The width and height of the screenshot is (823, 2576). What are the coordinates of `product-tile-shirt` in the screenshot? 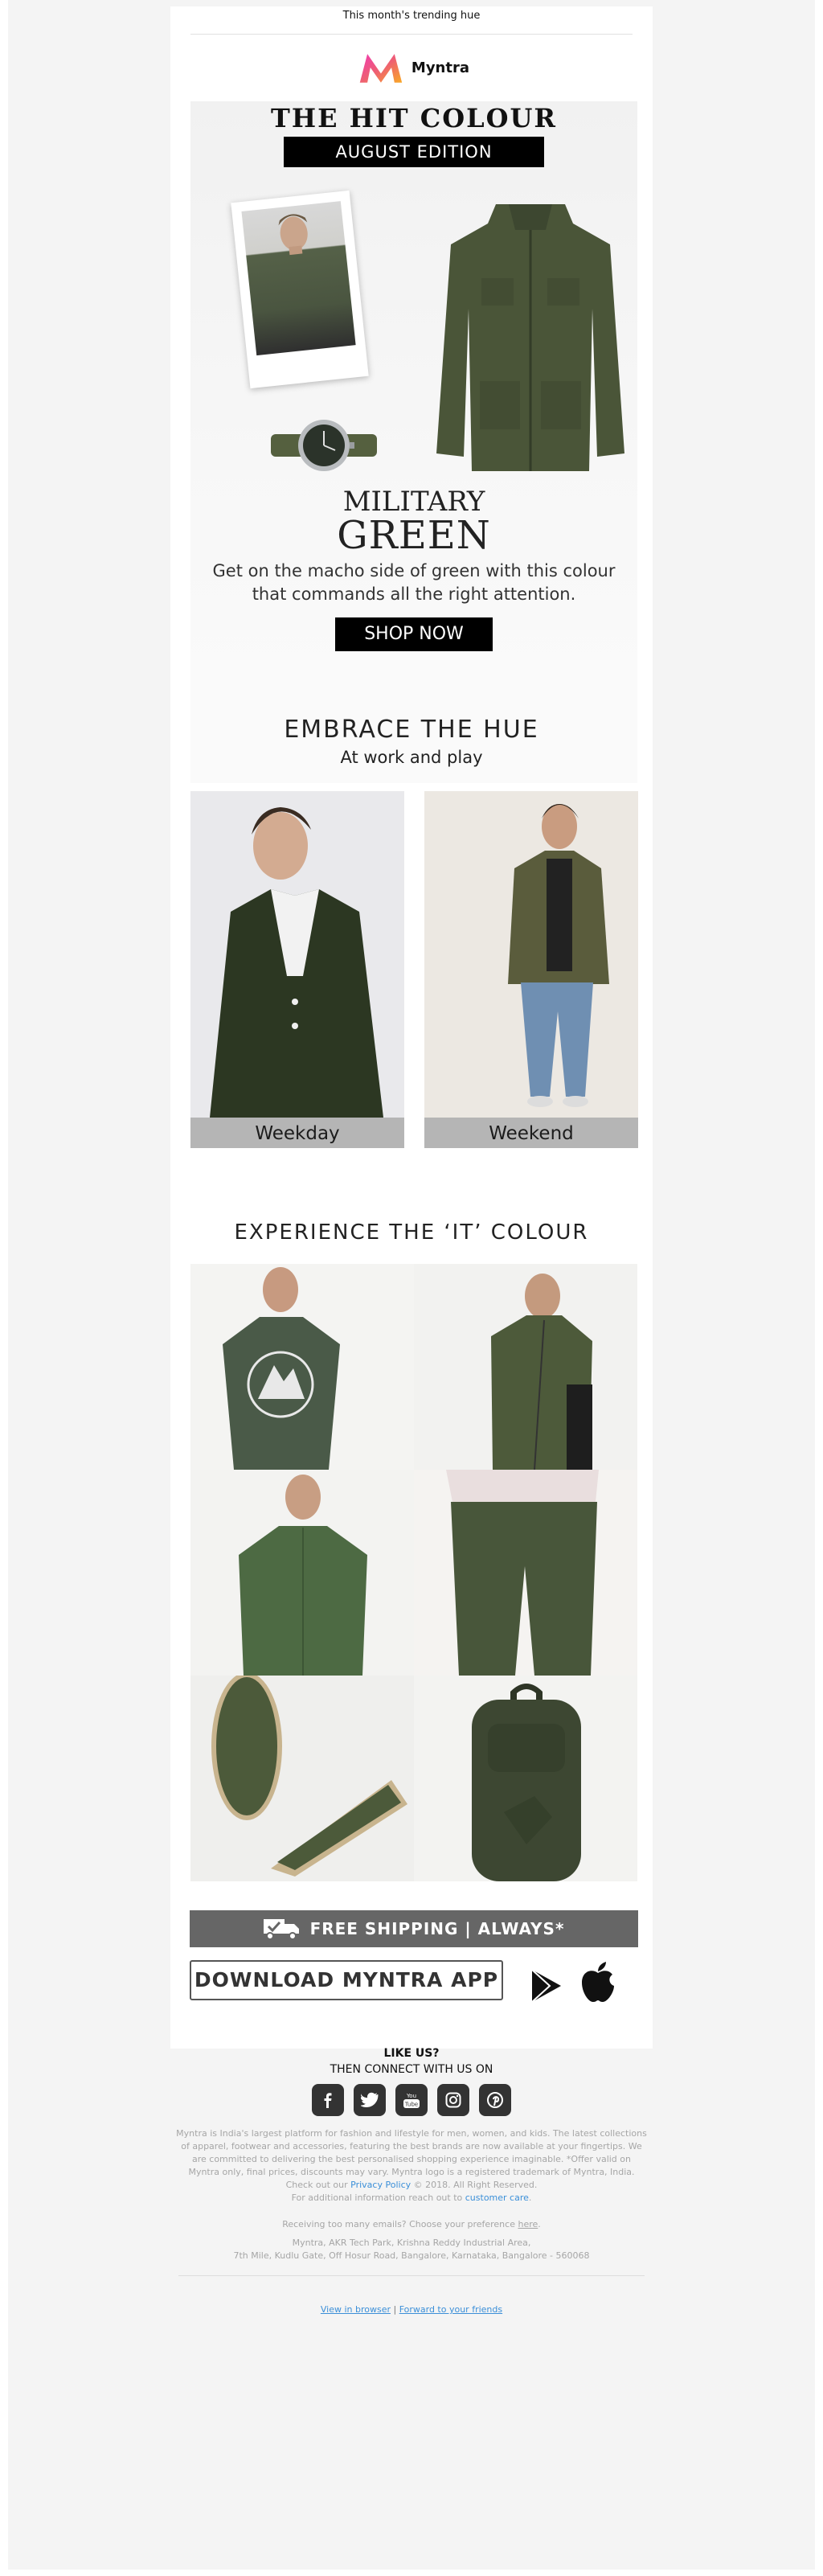 It's located at (302, 1573).